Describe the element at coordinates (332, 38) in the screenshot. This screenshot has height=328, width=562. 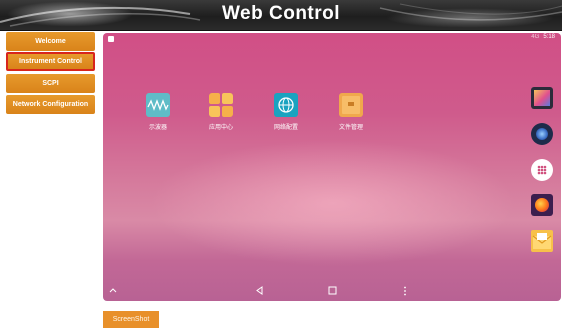
I see `status-bar: 4G 5:18` at that location.